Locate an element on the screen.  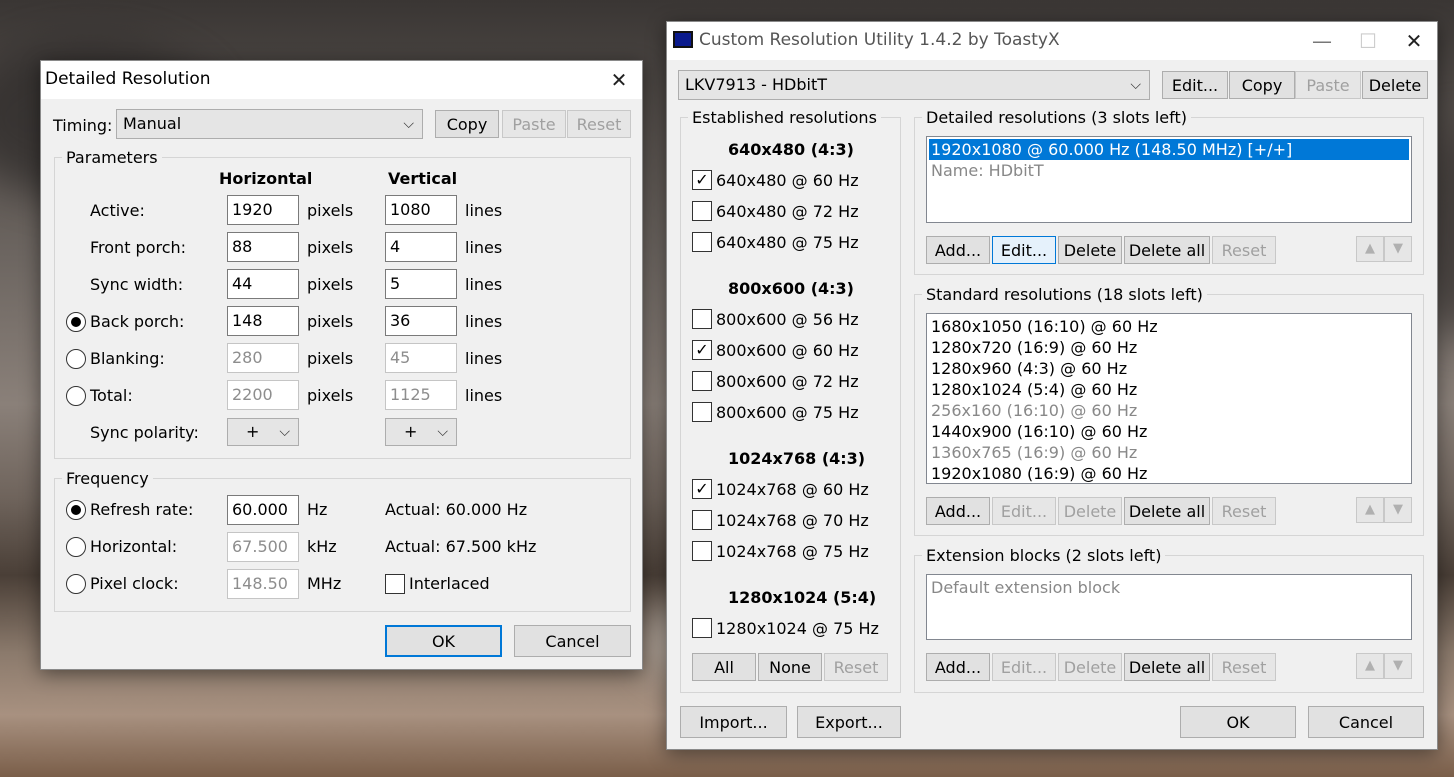
cru-ok-button: OK is located at coordinates (1238, 722).